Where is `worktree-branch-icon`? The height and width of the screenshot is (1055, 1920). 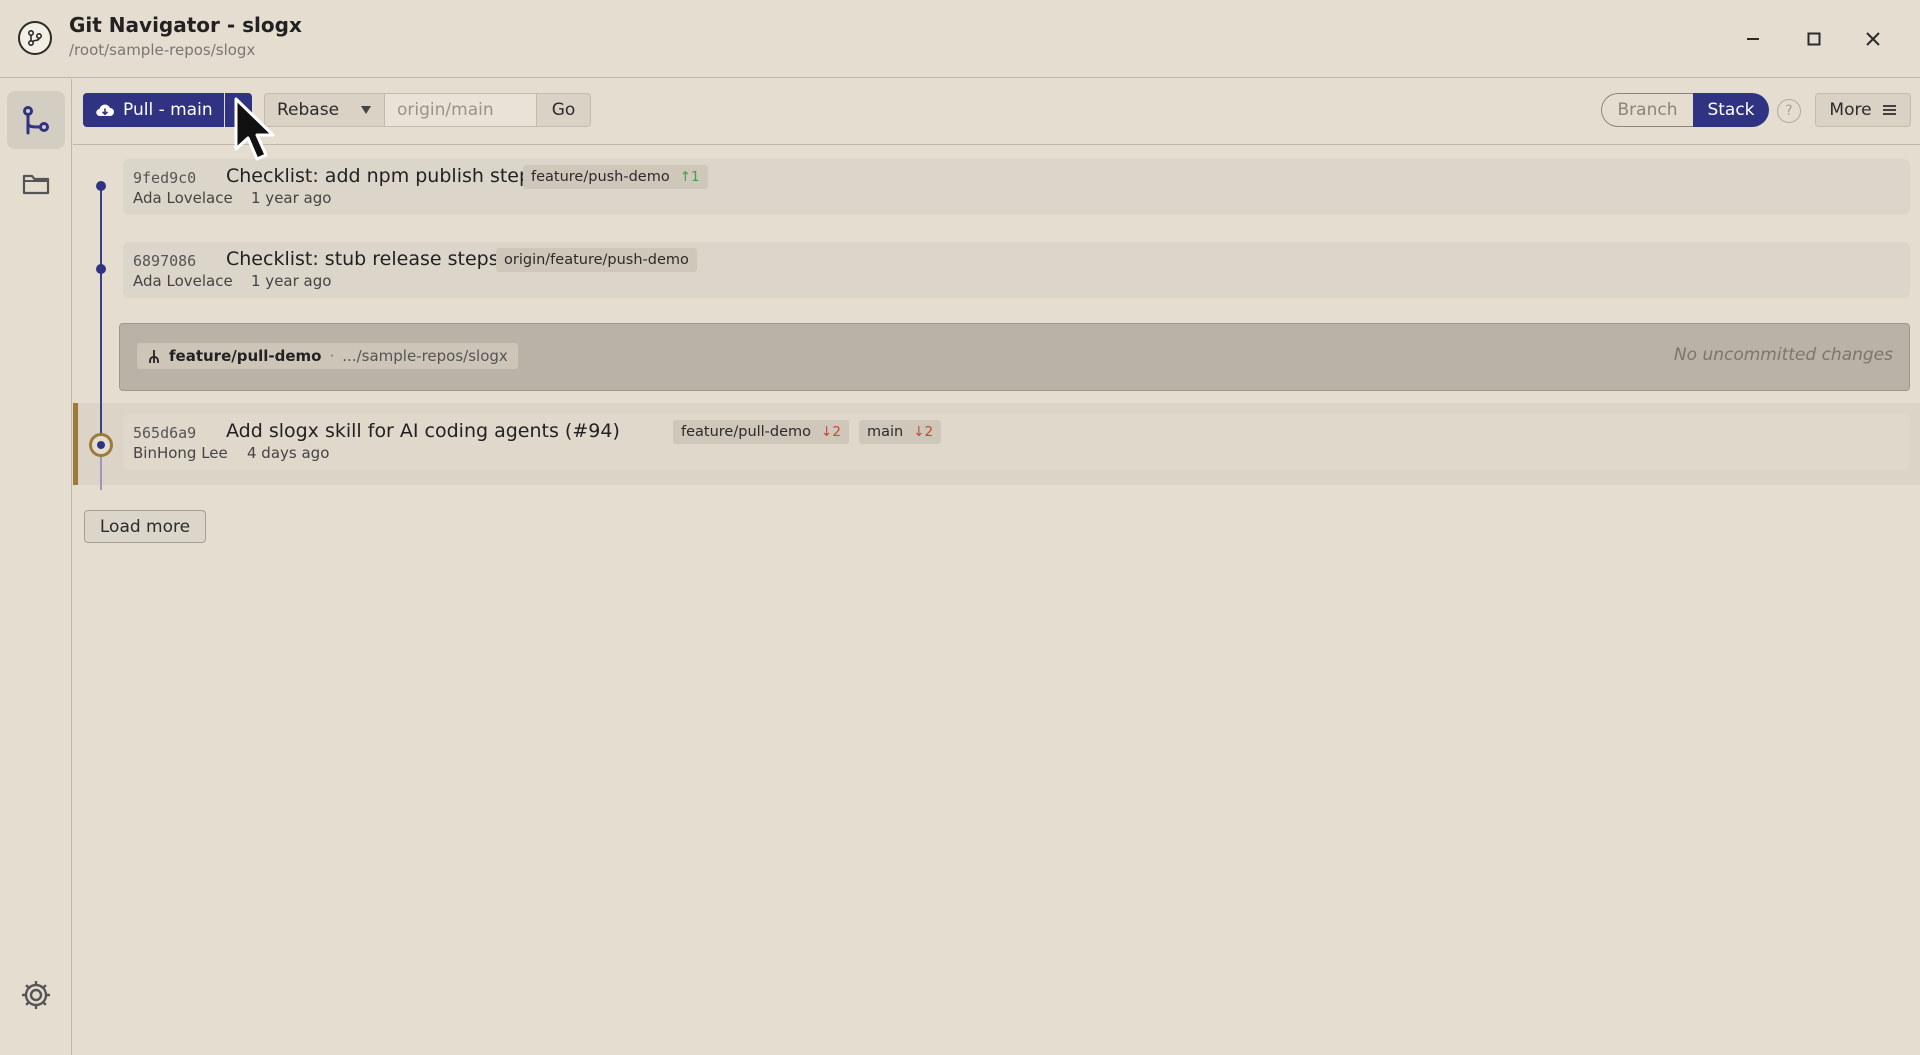 worktree-branch-icon is located at coordinates (154, 357).